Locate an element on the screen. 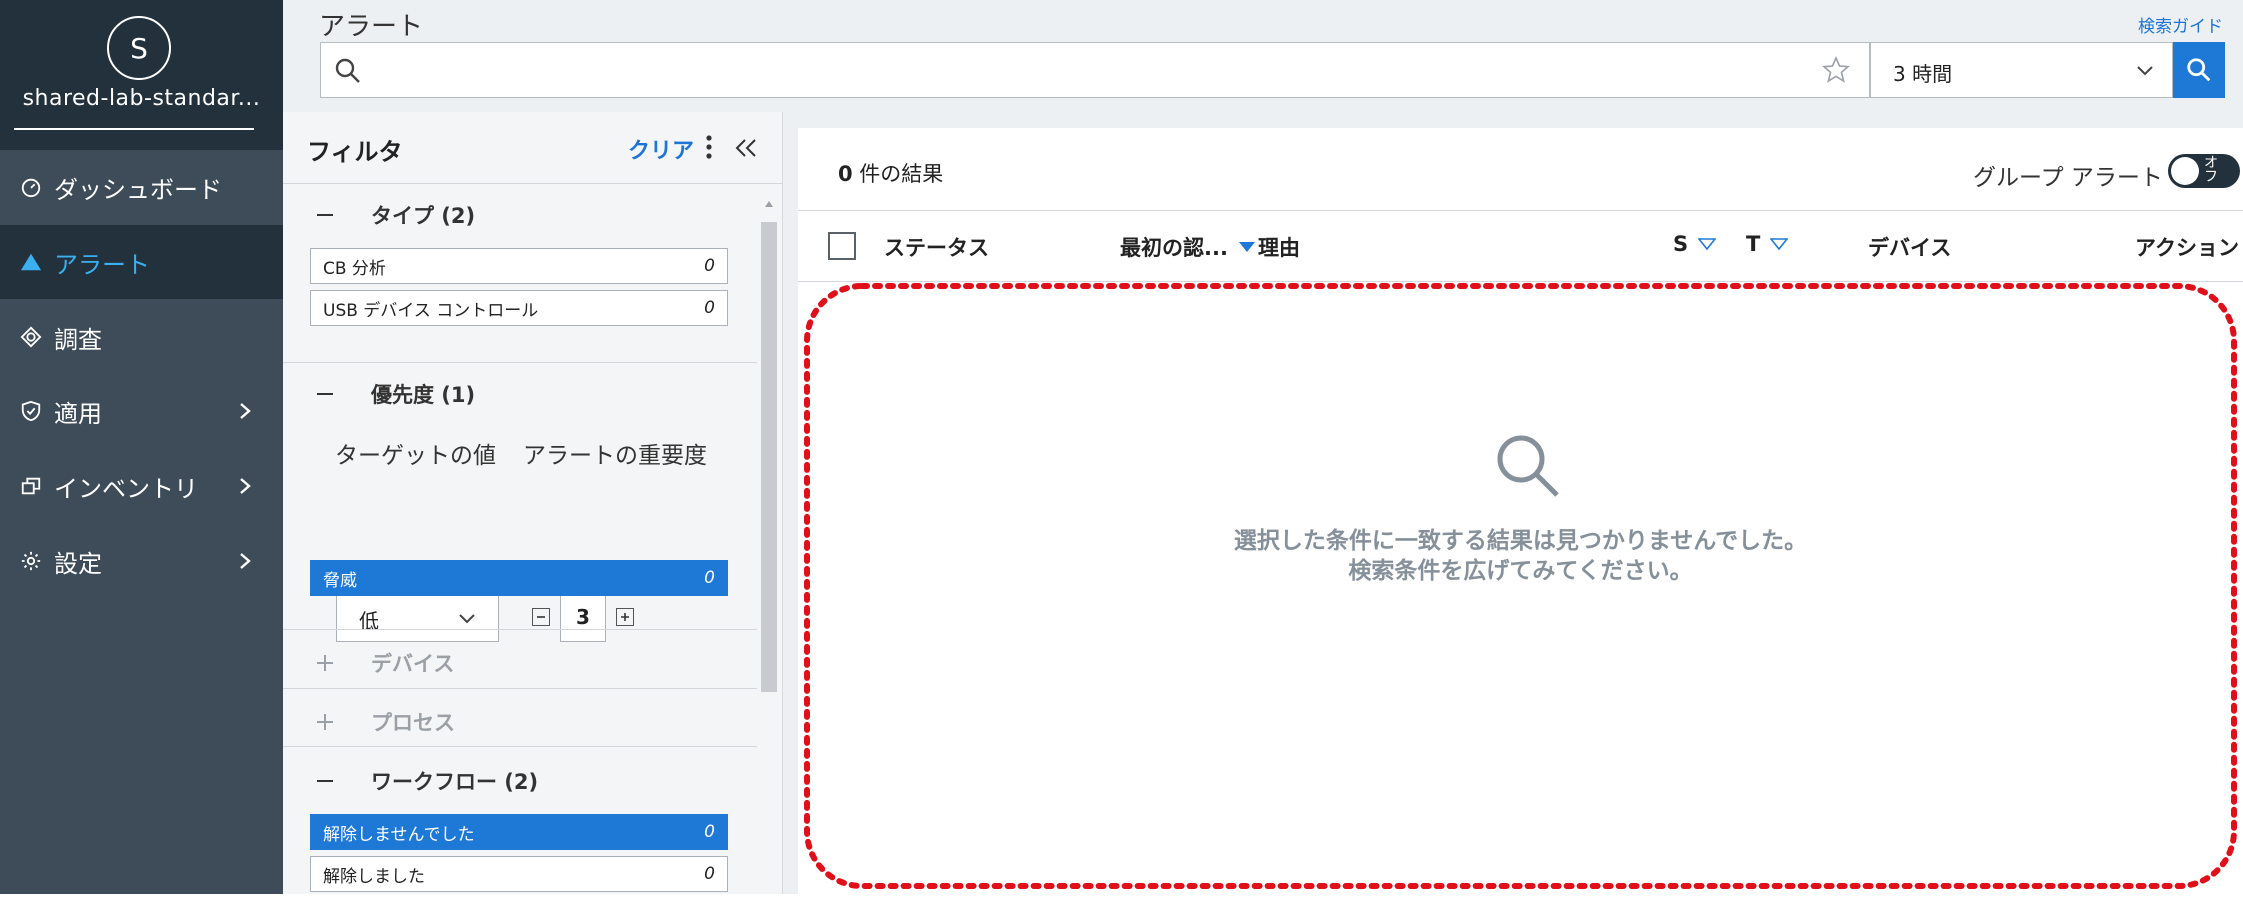 This screenshot has width=2243, height=916. severity-decrement-button is located at coordinates (541, 617).